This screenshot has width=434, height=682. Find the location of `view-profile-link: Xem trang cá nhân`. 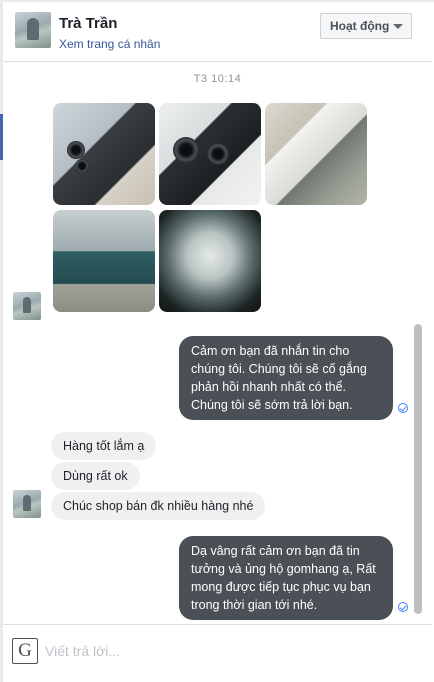

view-profile-link: Xem trang cá nhân is located at coordinates (109, 44).